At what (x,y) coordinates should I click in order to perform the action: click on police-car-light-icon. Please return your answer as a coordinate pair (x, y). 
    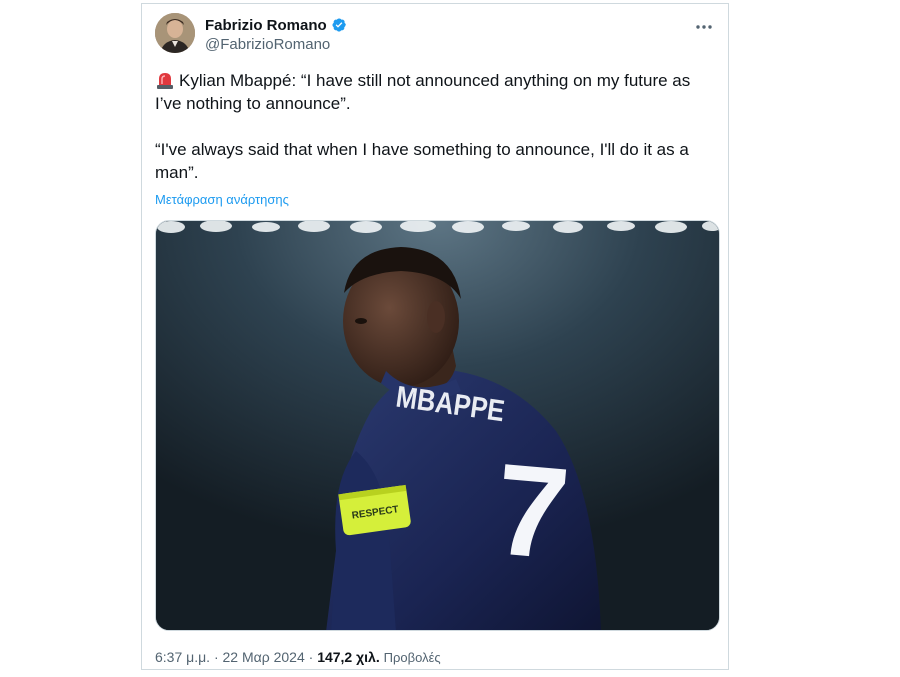
    Looking at the image, I should click on (165, 80).